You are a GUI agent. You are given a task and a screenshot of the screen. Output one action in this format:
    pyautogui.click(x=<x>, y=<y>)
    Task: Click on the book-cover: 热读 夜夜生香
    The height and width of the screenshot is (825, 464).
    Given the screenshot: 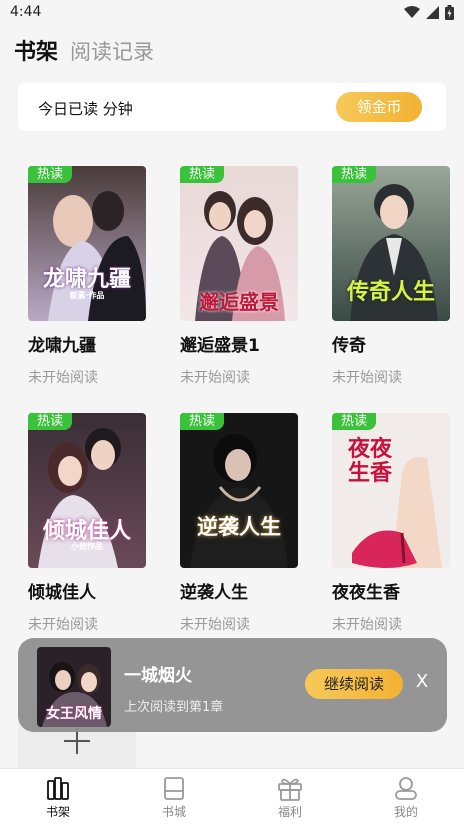 What is the action you would take?
    pyautogui.click(x=391, y=490)
    